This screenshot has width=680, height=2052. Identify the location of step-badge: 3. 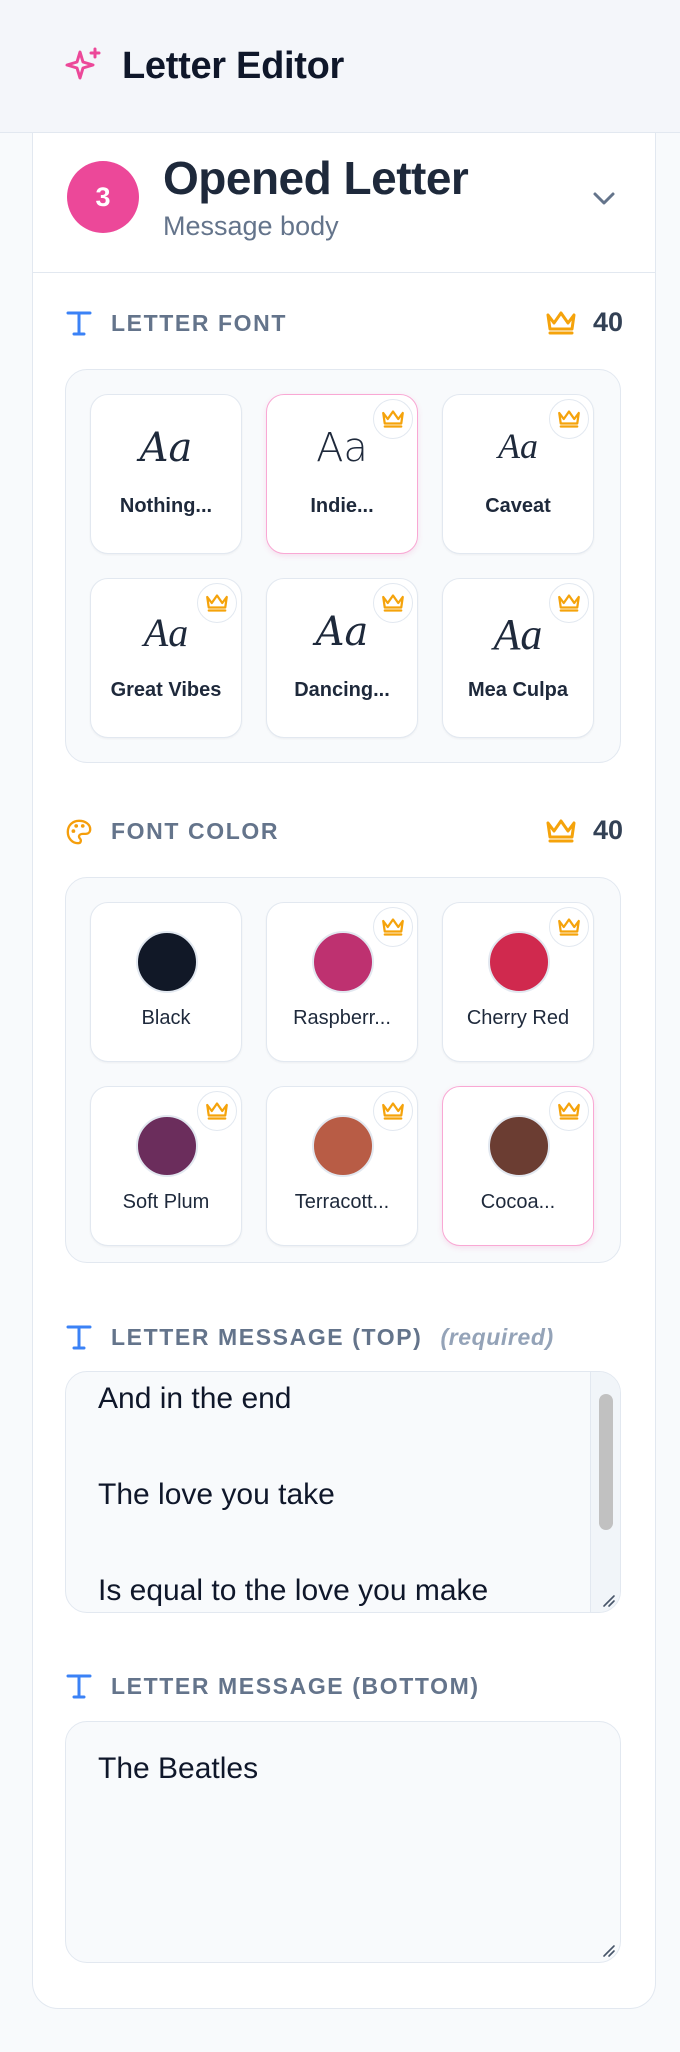
(103, 197).